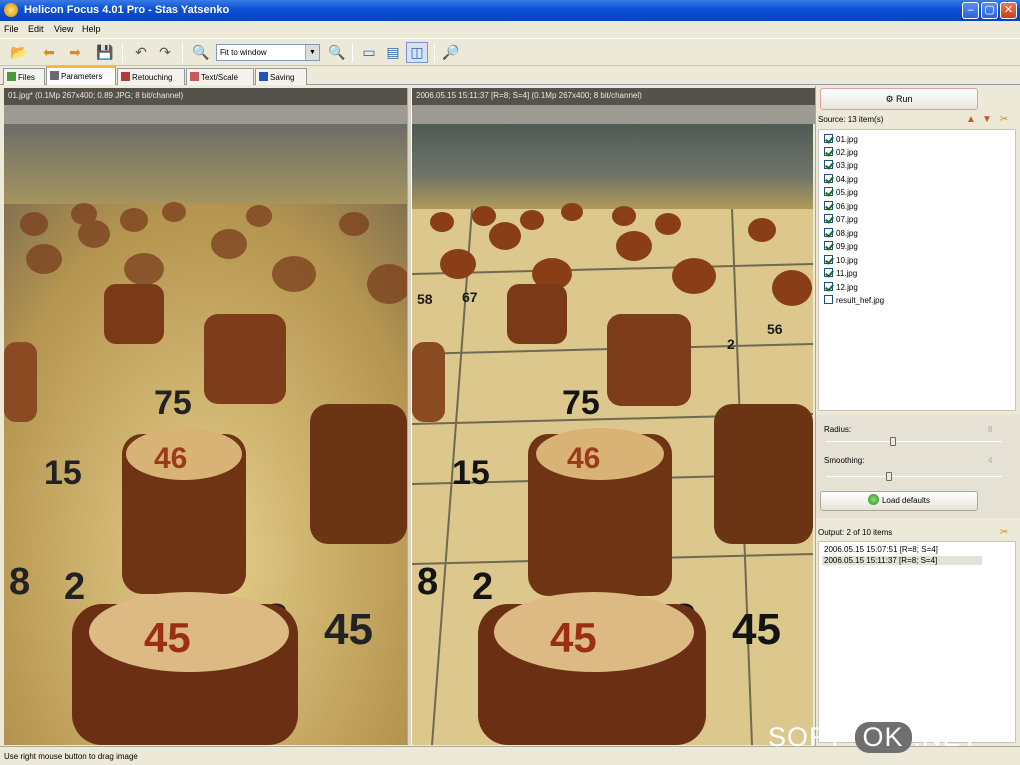  Describe the element at coordinates (471, 473) in the screenshot. I see `svg-text: 15` at that location.